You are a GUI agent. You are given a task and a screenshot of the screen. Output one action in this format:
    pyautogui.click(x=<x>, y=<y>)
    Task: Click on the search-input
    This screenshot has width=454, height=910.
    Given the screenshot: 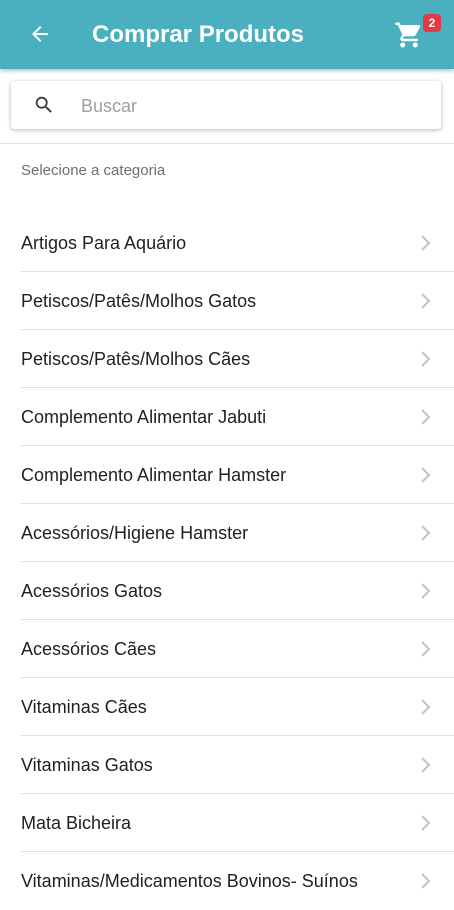 What is the action you would take?
    pyautogui.click(x=251, y=106)
    